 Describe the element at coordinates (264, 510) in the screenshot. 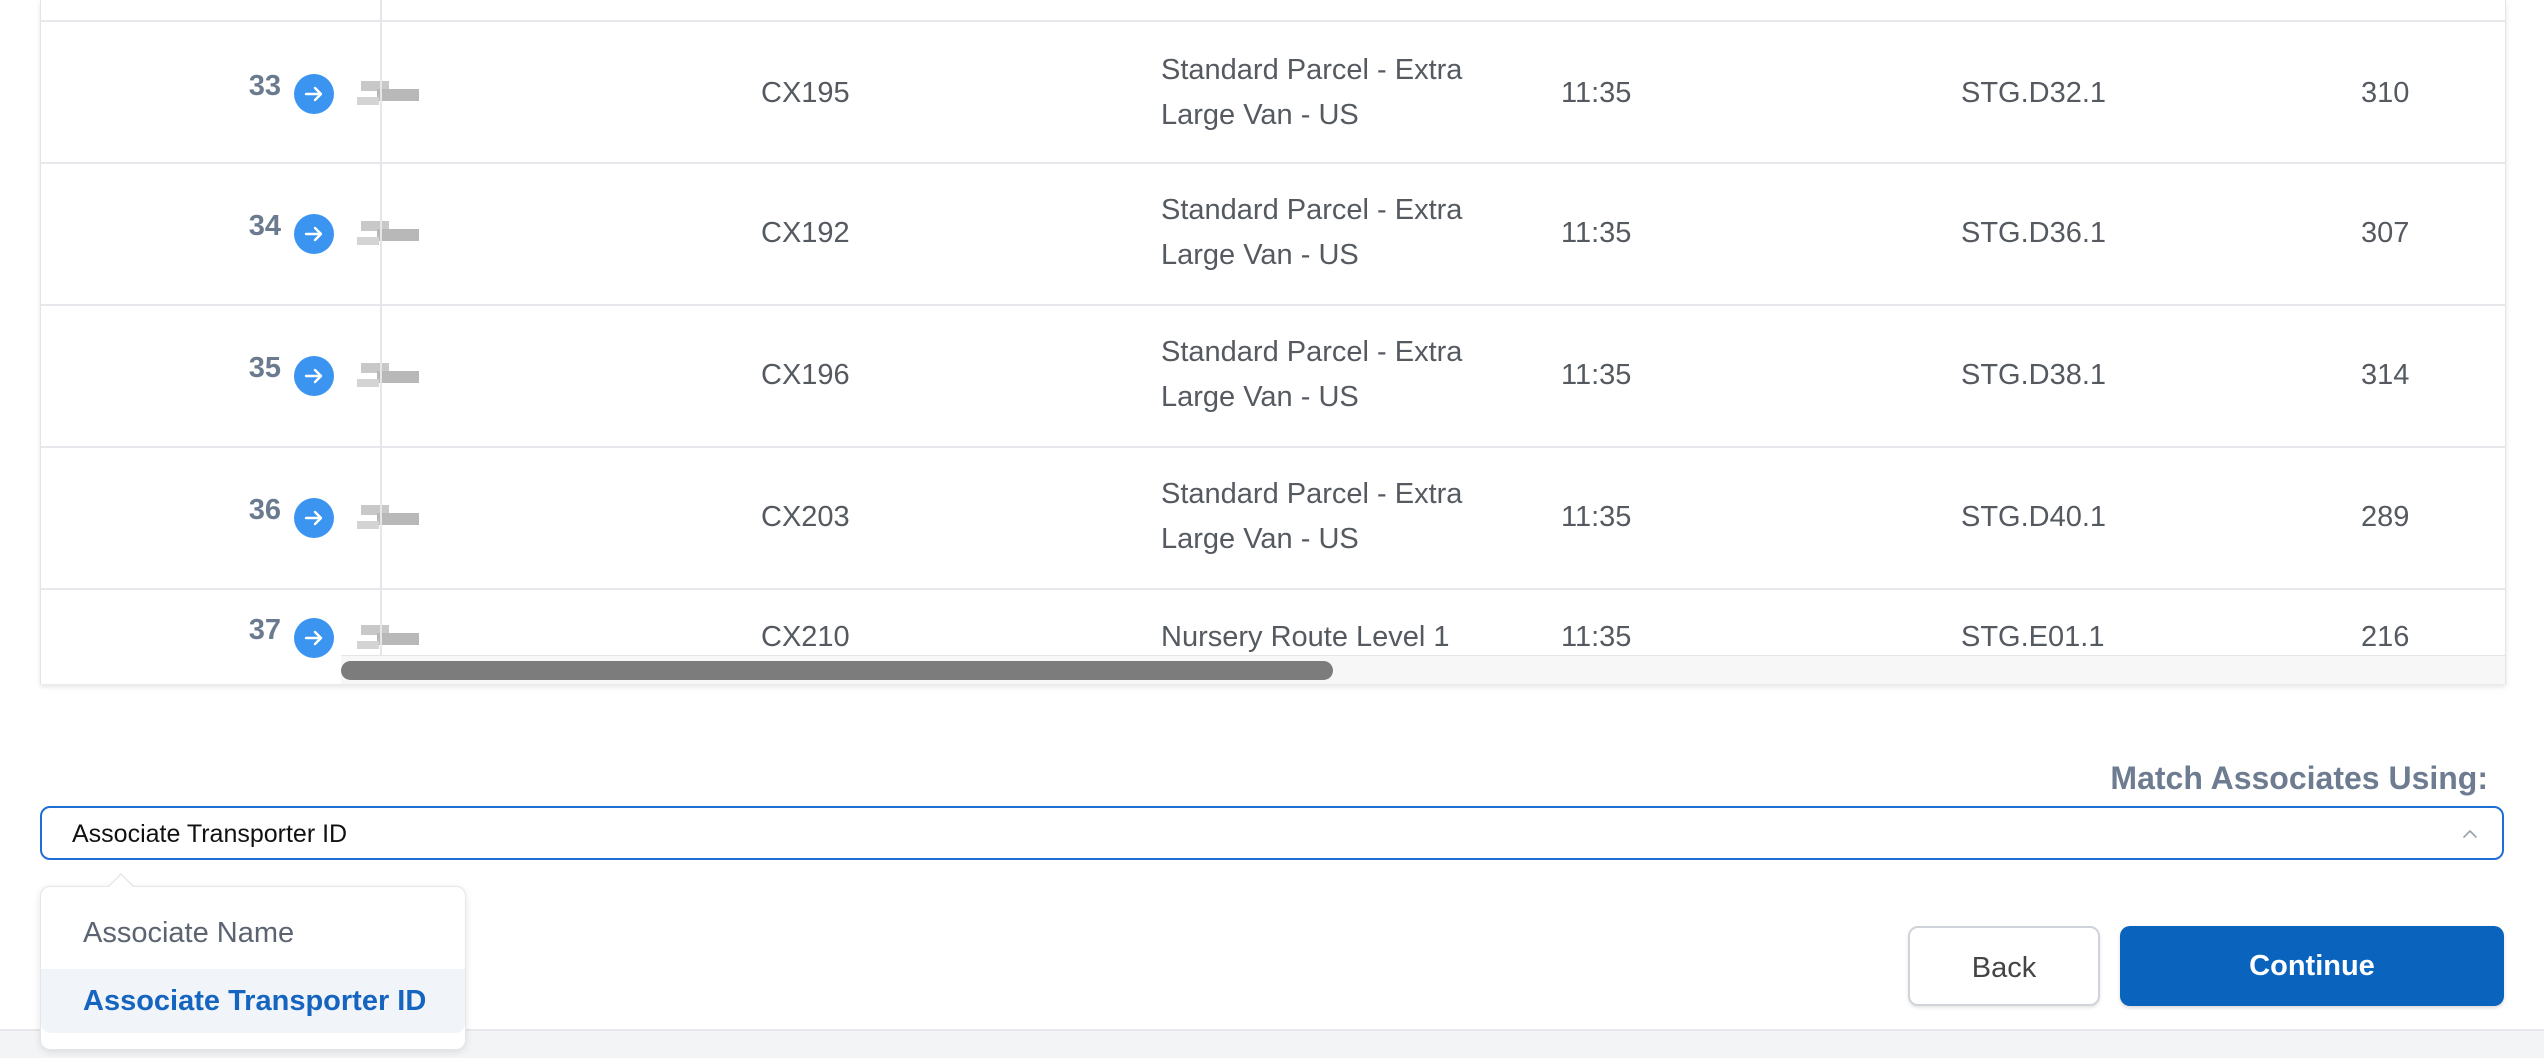

I see `row-number: 36` at that location.